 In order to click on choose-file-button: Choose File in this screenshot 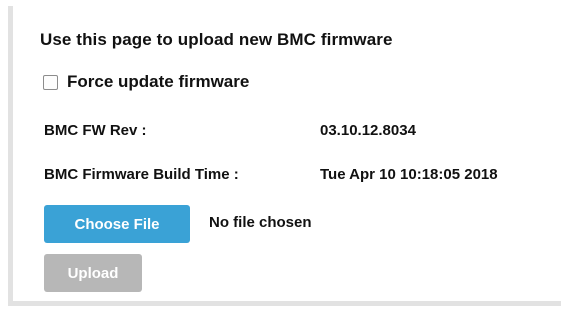, I will do `click(117, 224)`.